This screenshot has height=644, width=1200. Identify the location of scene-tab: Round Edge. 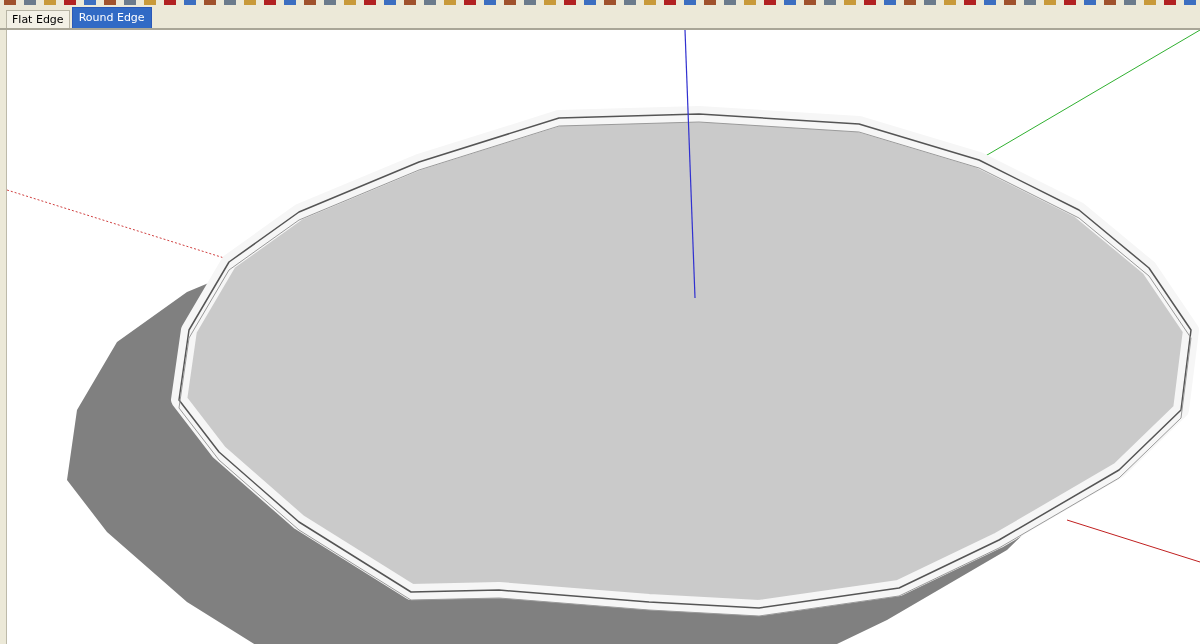
(111, 17).